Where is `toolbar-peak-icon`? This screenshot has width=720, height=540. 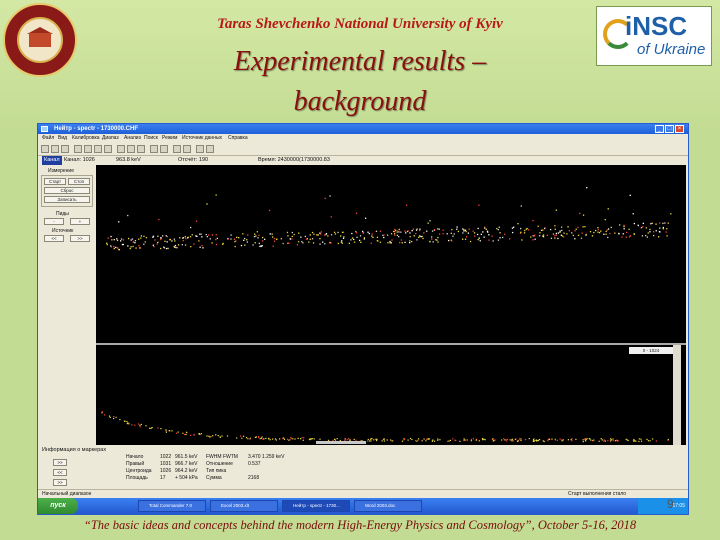
toolbar-peak-icon is located at coordinates (131, 149).